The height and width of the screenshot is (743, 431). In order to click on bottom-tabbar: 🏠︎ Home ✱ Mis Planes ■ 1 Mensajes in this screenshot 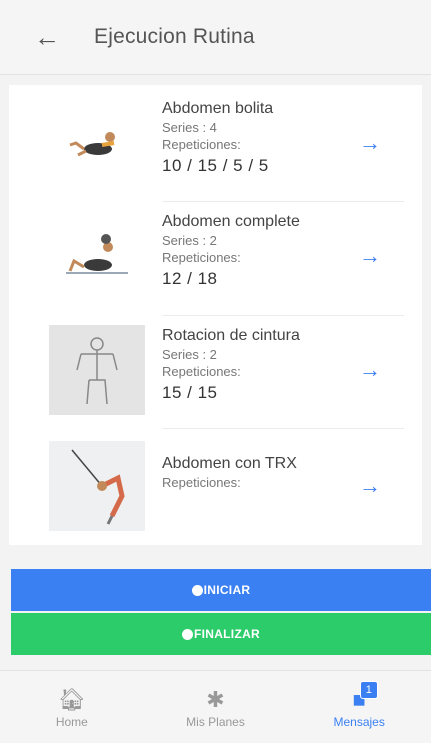, I will do `click(215, 706)`.